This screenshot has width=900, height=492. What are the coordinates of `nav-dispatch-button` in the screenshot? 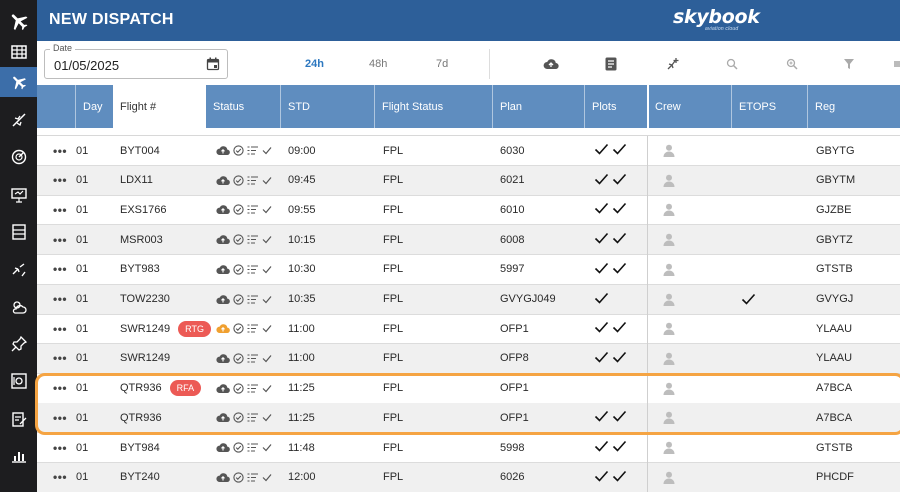 It's located at (18, 82).